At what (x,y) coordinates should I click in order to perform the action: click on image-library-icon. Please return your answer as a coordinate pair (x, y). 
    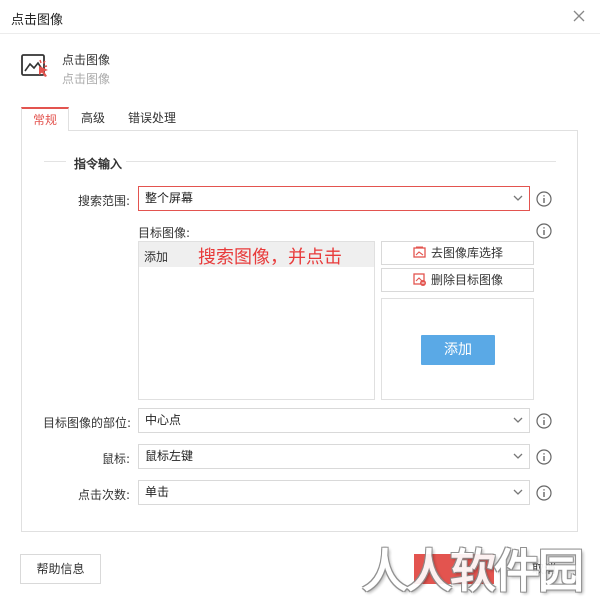
    Looking at the image, I should click on (419, 252).